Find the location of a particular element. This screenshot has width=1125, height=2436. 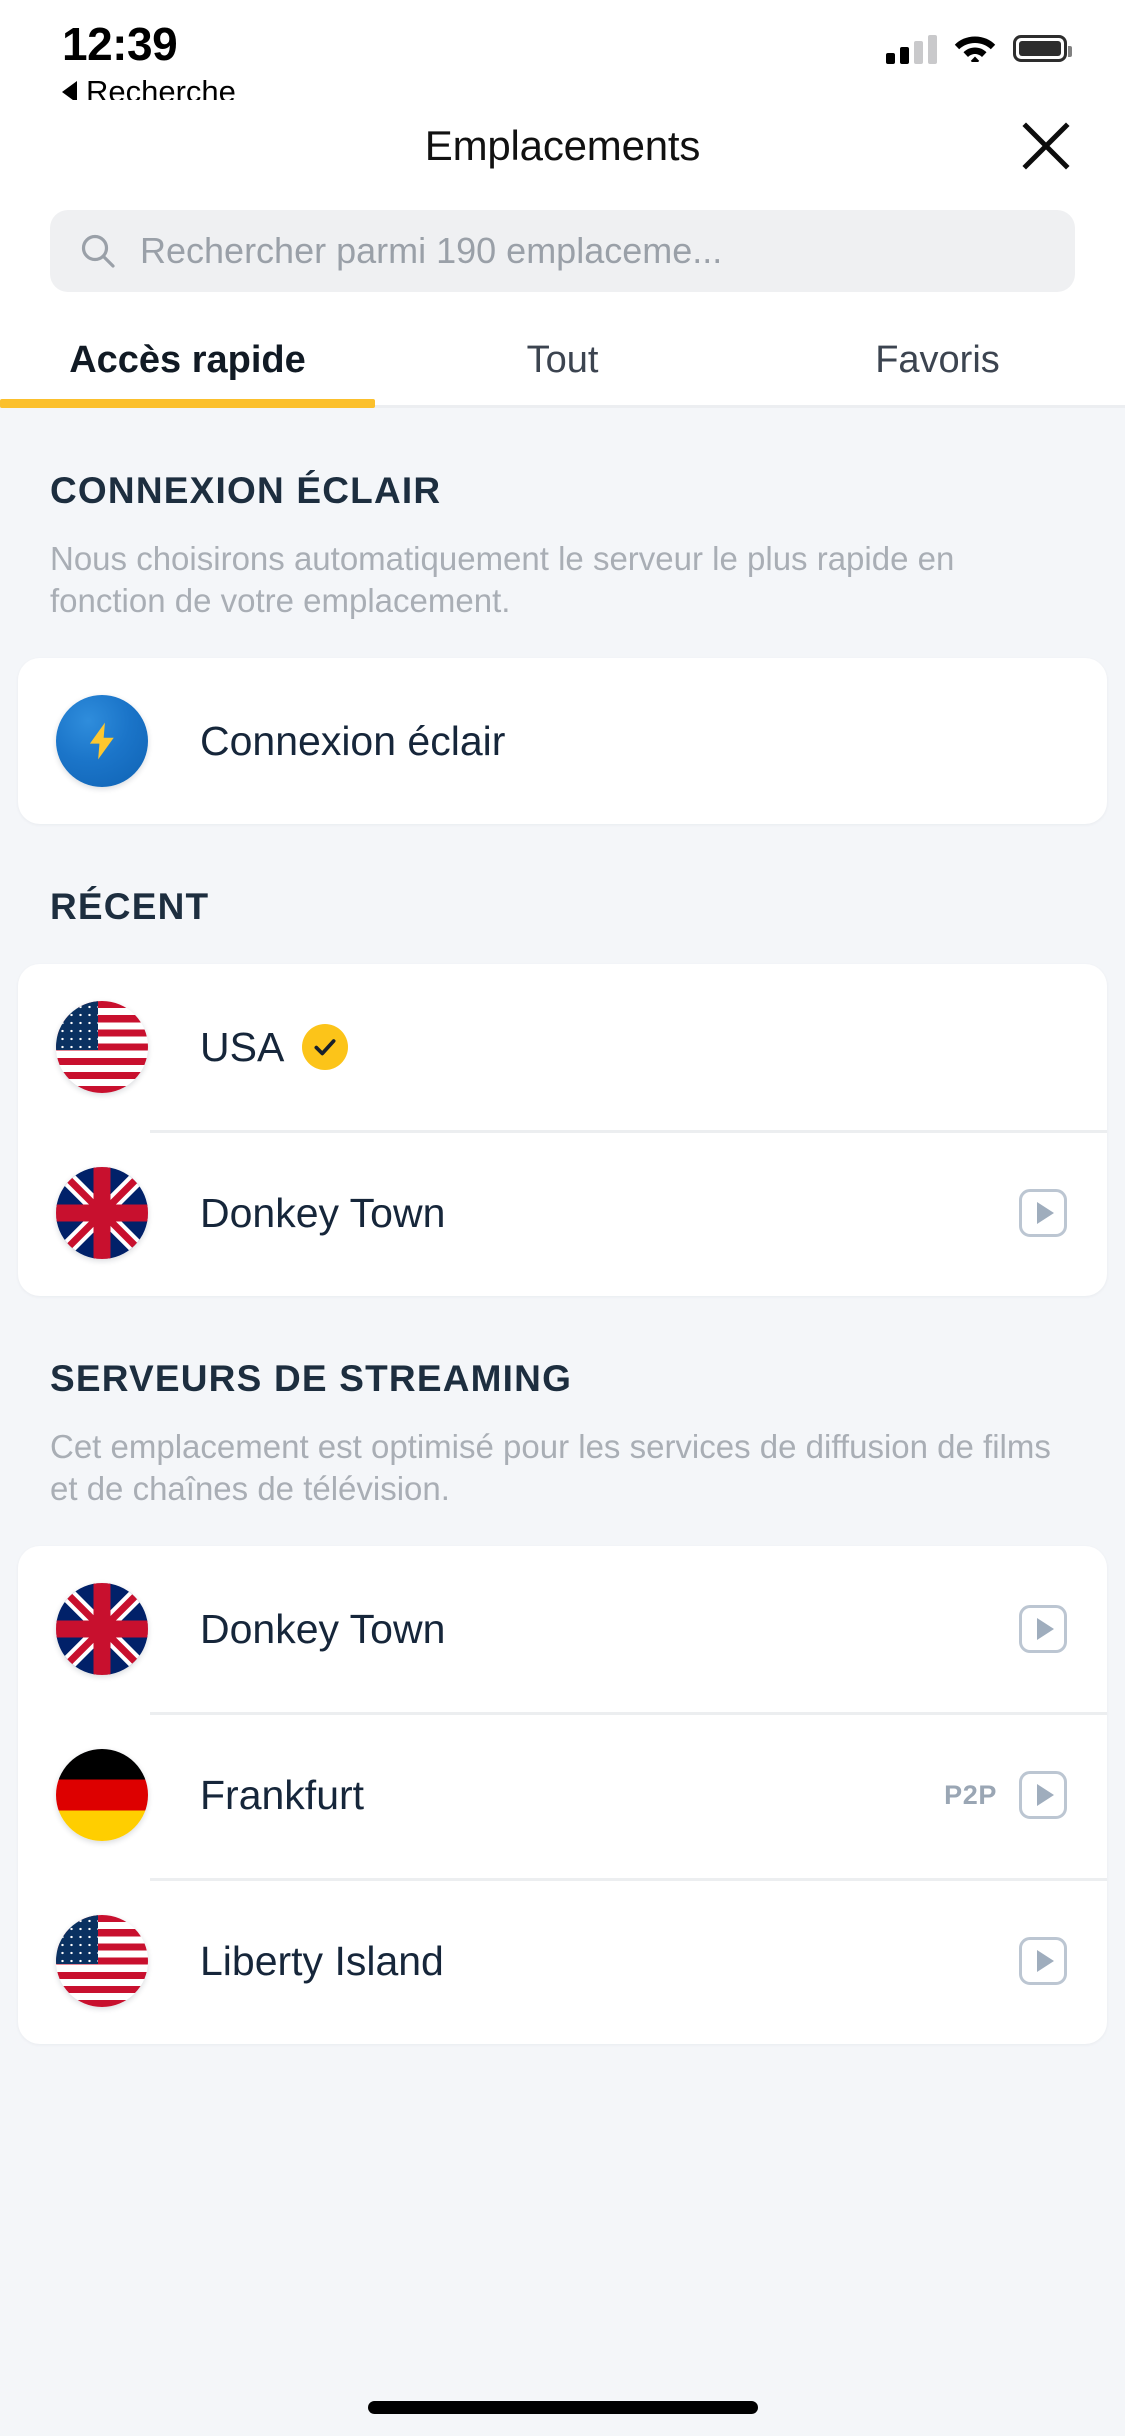

close-button is located at coordinates (1046, 146).